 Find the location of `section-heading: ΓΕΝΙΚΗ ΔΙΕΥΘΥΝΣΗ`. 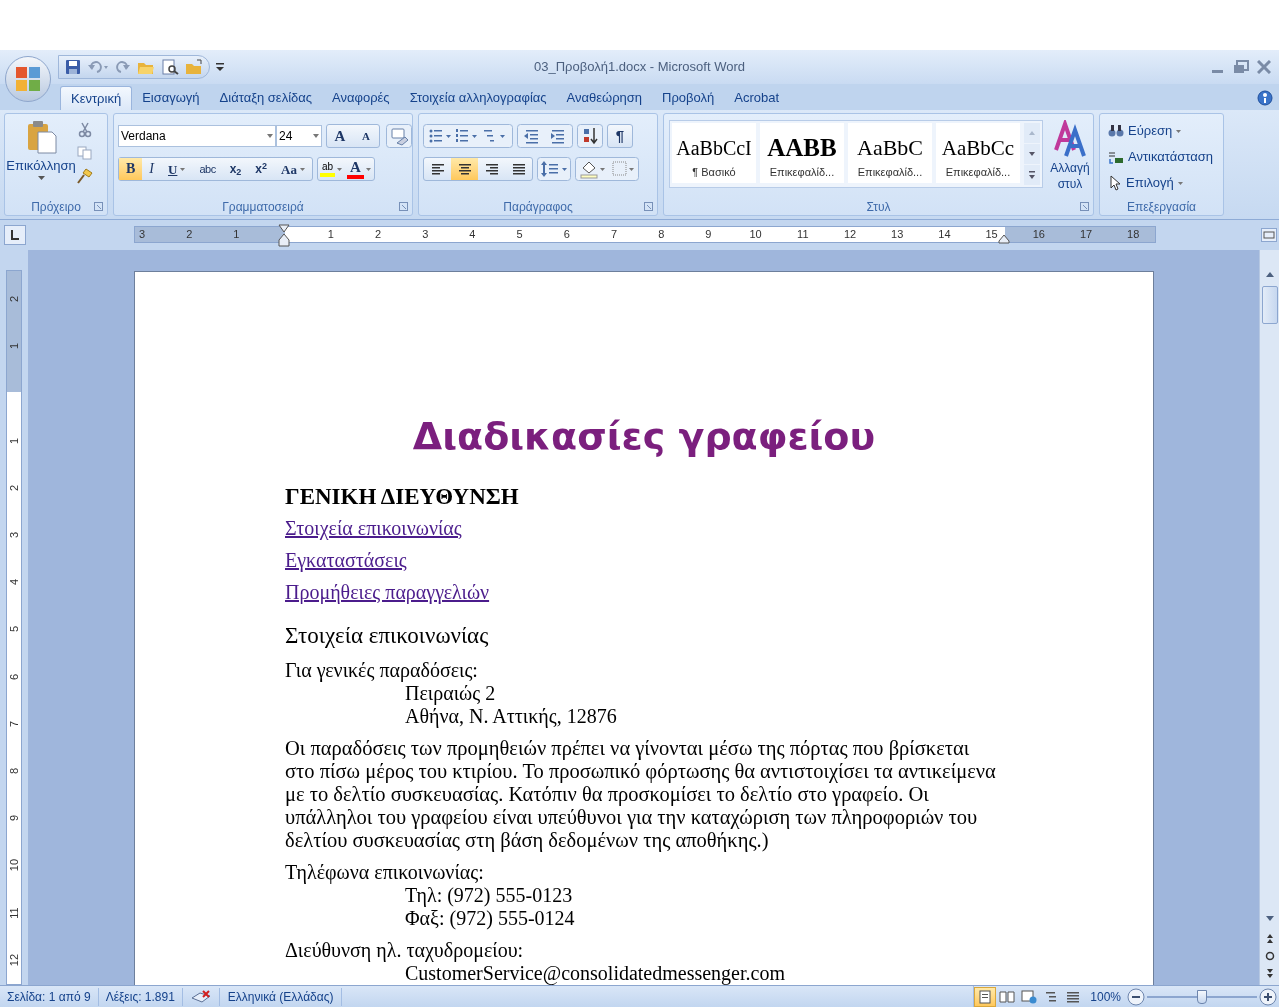

section-heading: ΓΕΝΙΚΗ ΔΙΕΥΘΥΝΣΗ is located at coordinates (402, 497).